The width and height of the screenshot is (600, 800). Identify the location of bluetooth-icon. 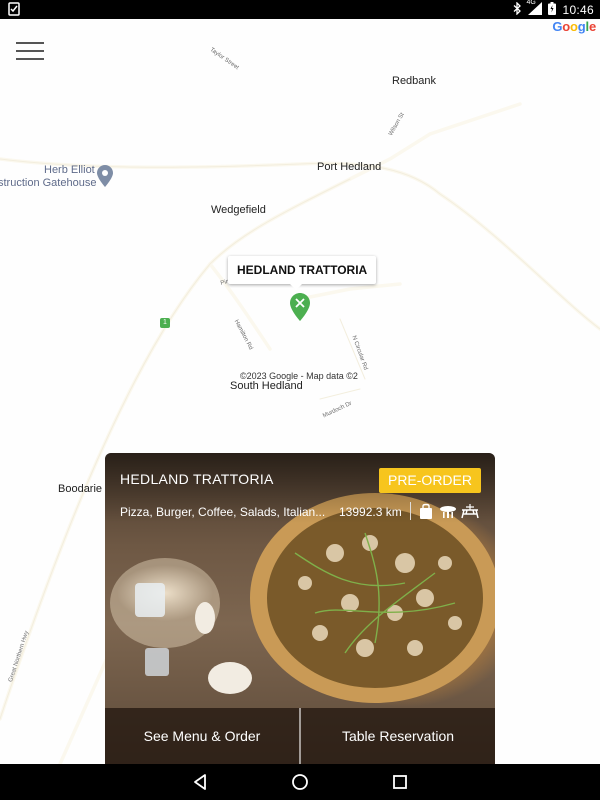
(517, 9).